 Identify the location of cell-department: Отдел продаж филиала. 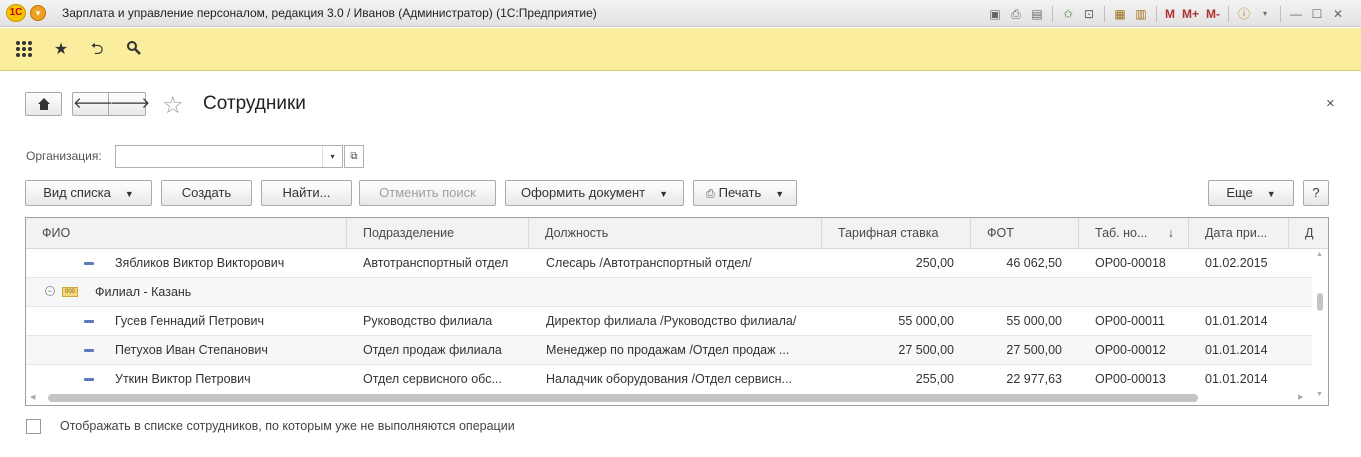
(432, 350).